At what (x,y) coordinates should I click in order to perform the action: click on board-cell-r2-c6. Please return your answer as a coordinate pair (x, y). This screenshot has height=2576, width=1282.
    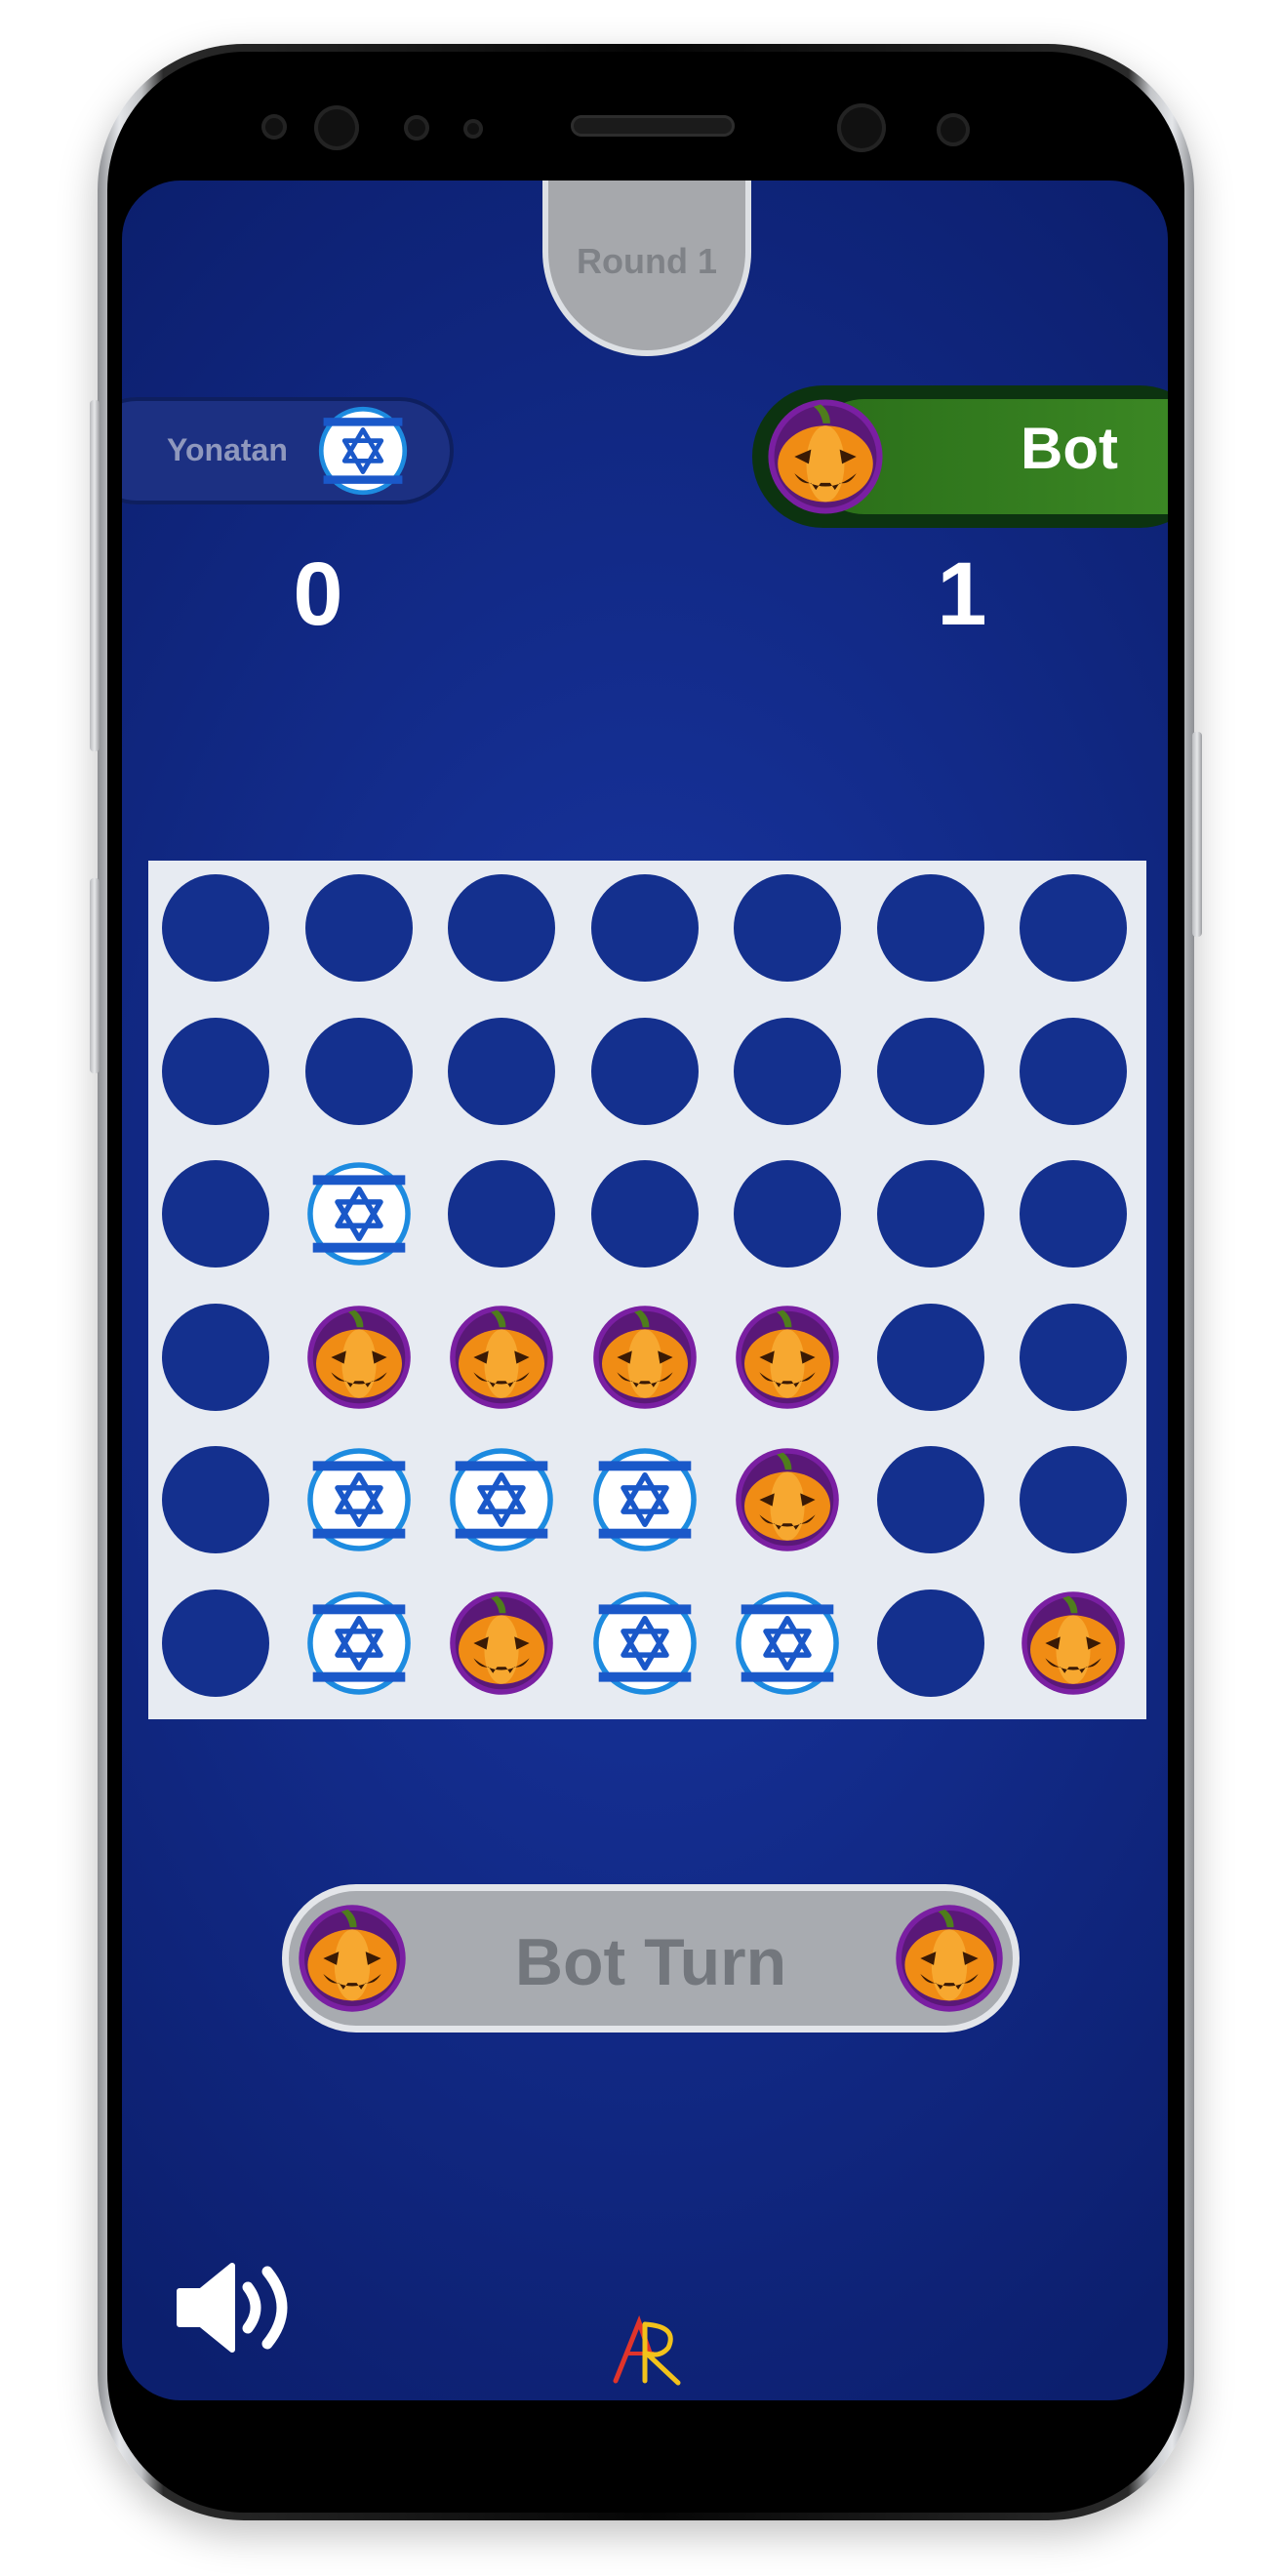
    Looking at the image, I should click on (930, 1071).